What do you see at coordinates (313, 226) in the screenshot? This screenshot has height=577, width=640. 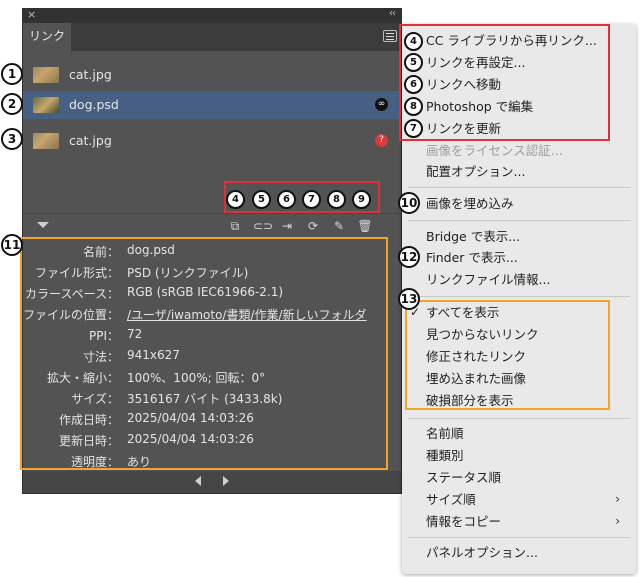 I see `update-link-icon: ⟳` at bounding box center [313, 226].